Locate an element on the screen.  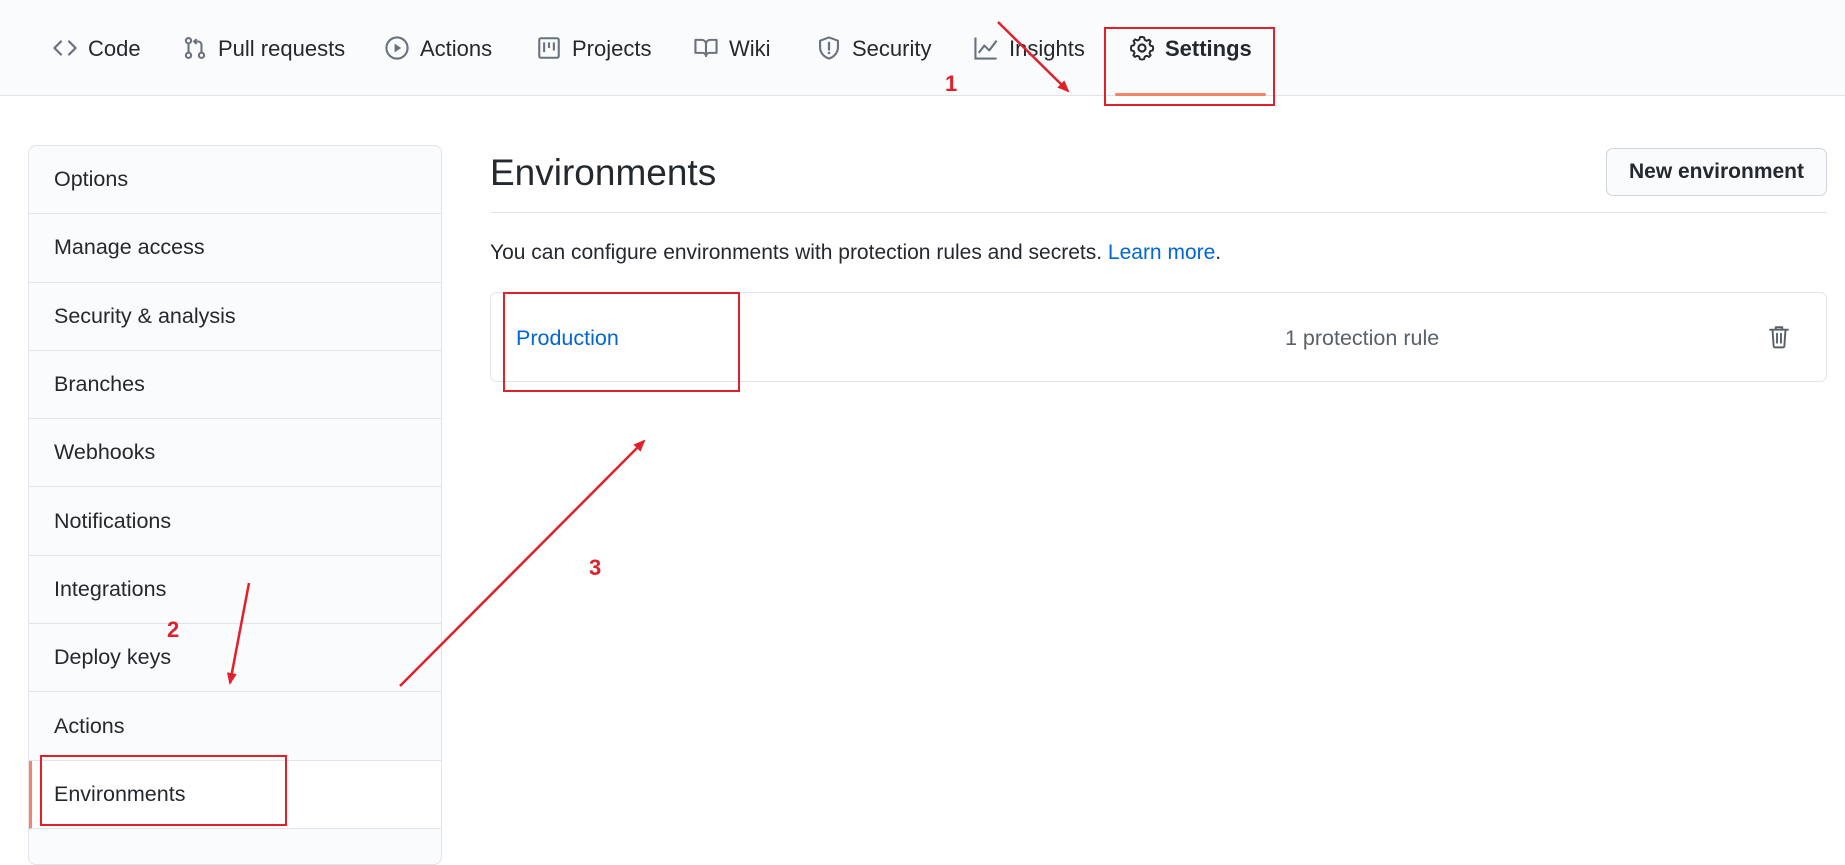
play-icon is located at coordinates (397, 48).